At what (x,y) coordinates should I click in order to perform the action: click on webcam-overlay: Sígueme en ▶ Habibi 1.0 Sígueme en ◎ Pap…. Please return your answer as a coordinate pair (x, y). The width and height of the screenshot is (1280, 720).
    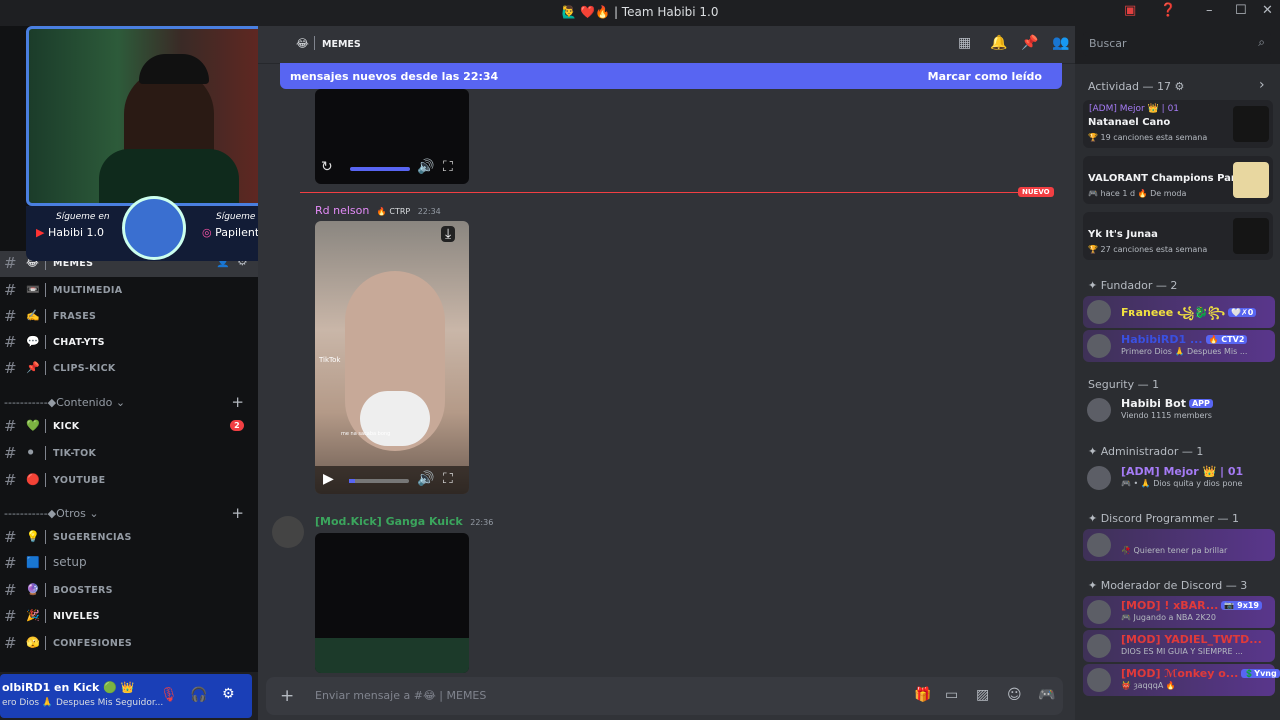
    Looking at the image, I should click on (152, 138).